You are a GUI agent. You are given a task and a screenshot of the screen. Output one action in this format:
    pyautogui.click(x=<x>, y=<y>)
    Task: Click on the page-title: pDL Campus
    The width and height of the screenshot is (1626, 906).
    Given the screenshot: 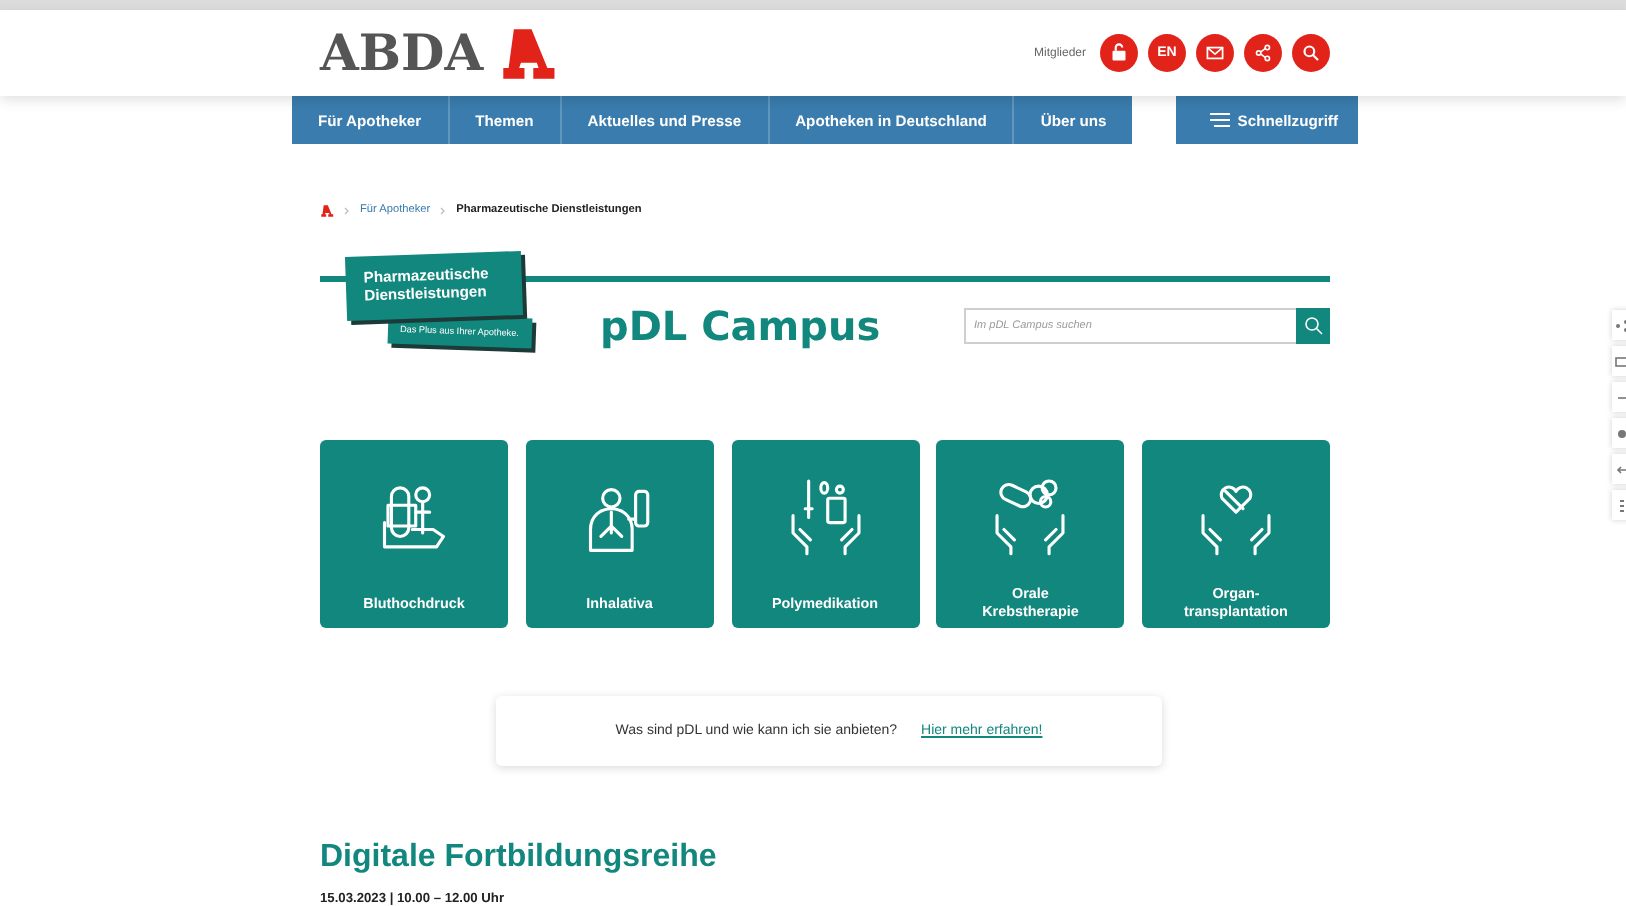 What is the action you would take?
    pyautogui.click(x=740, y=326)
    